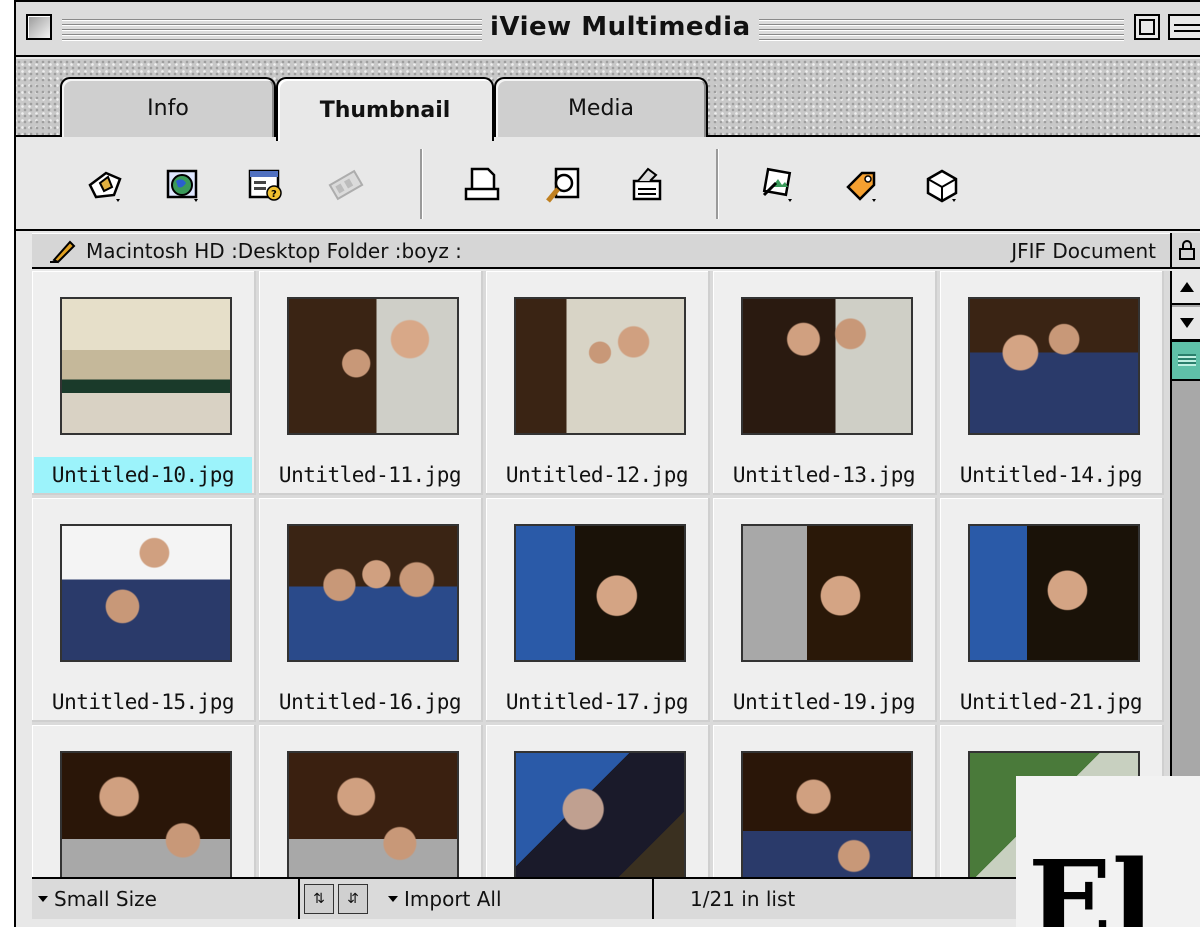 Image resolution: width=1200 pixels, height=927 pixels. Describe the element at coordinates (518, 899) in the screenshot. I see `import-popup: Import All` at that location.